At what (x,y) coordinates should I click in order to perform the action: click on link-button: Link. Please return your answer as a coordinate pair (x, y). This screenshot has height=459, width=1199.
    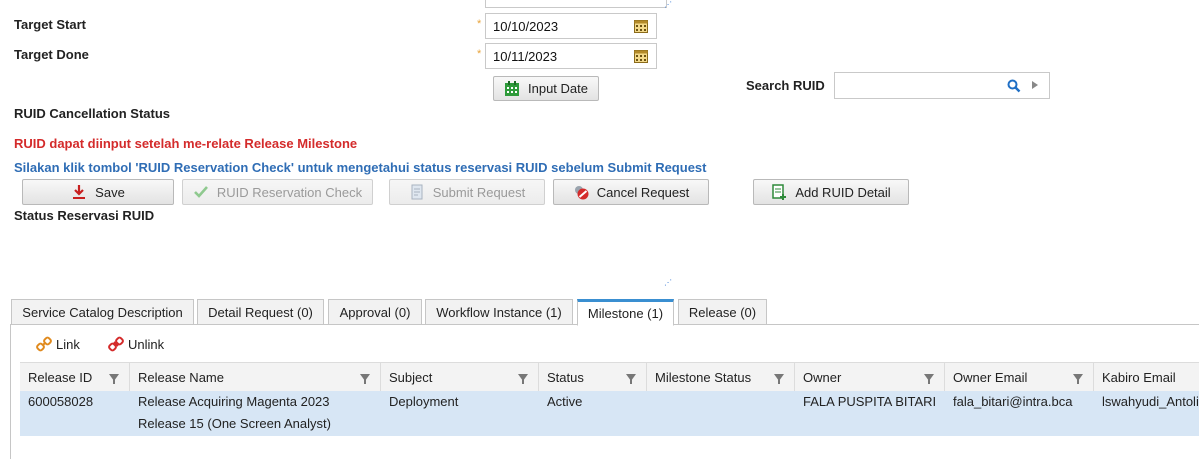
    Looking at the image, I should click on (58, 344).